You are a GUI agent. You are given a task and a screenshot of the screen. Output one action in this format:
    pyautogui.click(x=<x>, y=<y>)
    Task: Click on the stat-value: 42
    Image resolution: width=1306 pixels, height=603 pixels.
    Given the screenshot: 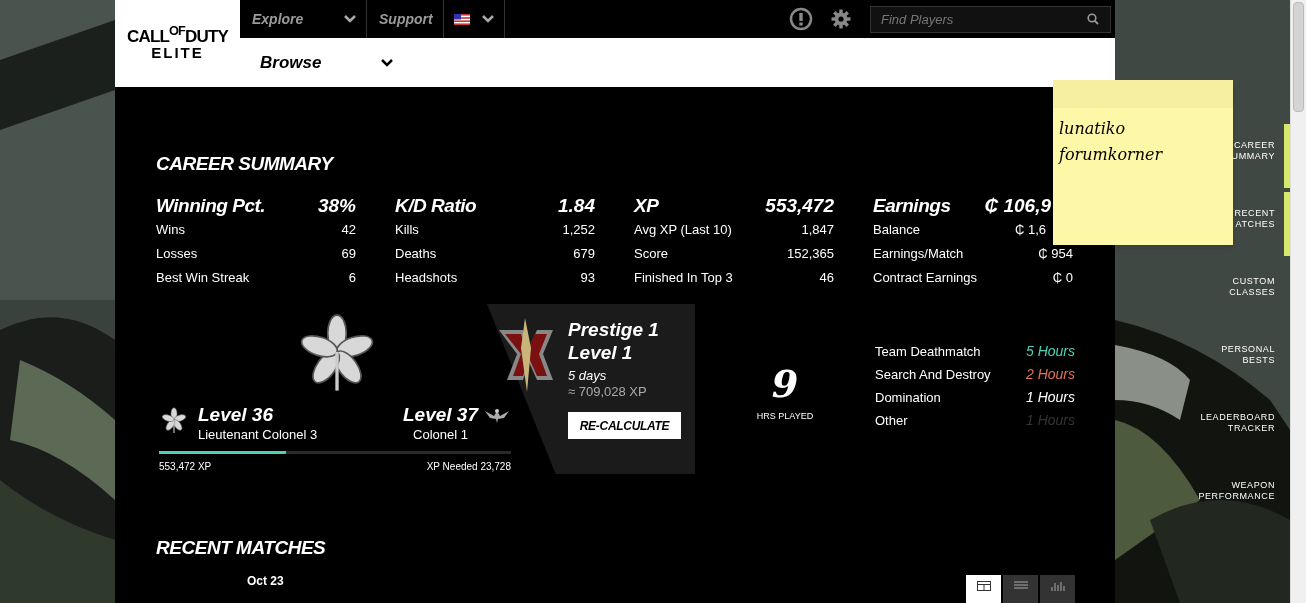 What is the action you would take?
    pyautogui.click(x=348, y=230)
    